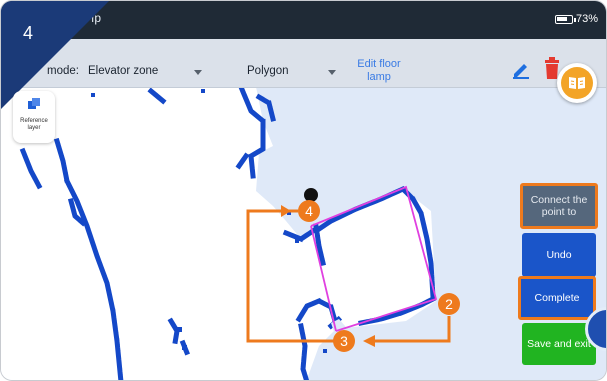 This screenshot has height=381, width=607. What do you see at coordinates (586, 19) in the screenshot?
I see `battery-percent: 73%` at bounding box center [586, 19].